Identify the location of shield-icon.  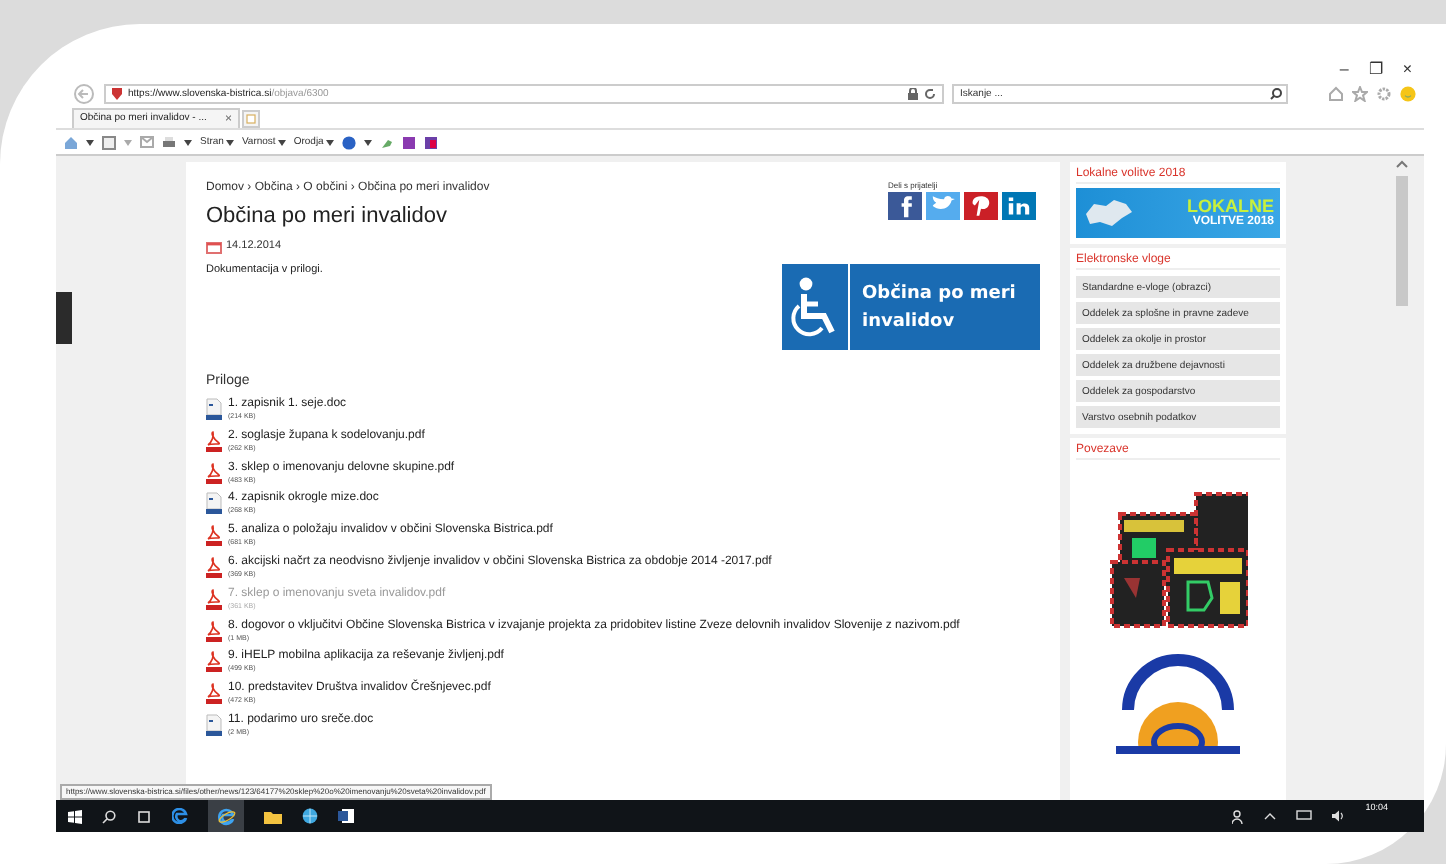
(117, 94).